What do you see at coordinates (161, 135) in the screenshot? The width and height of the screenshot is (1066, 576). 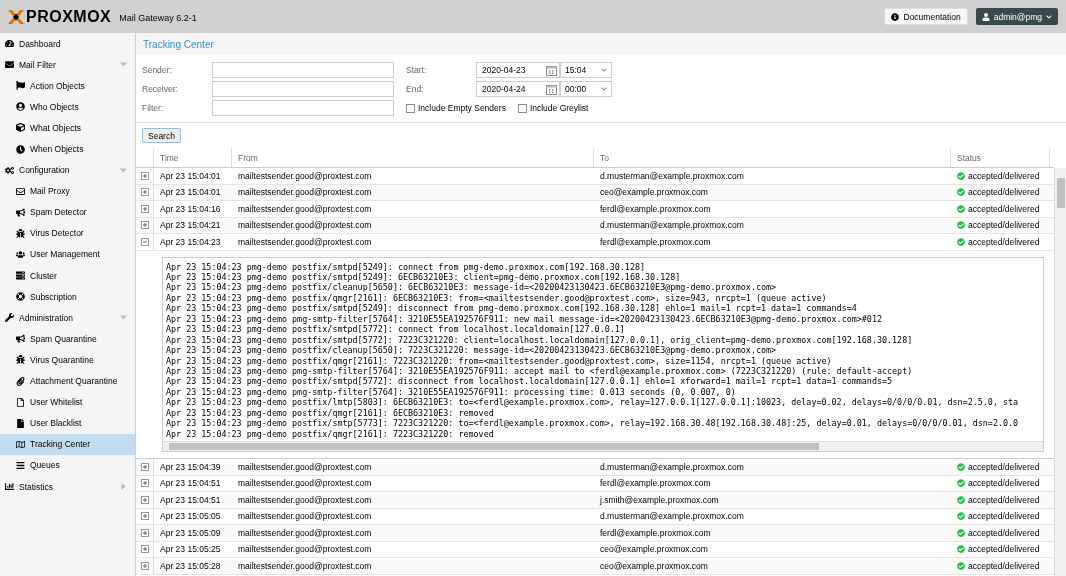 I see `search-button: Search` at bounding box center [161, 135].